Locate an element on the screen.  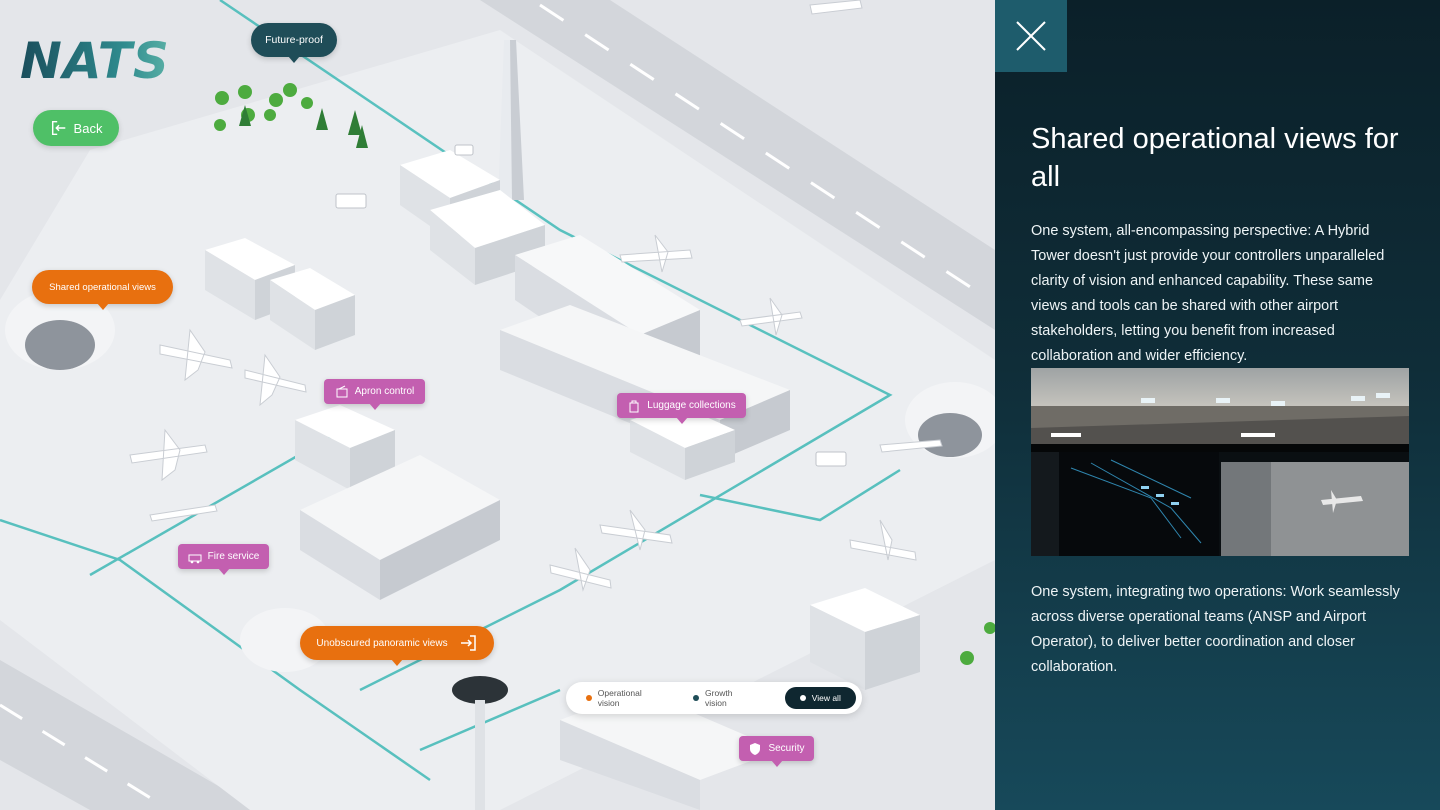
view-all-button: View all is located at coordinates (820, 698).